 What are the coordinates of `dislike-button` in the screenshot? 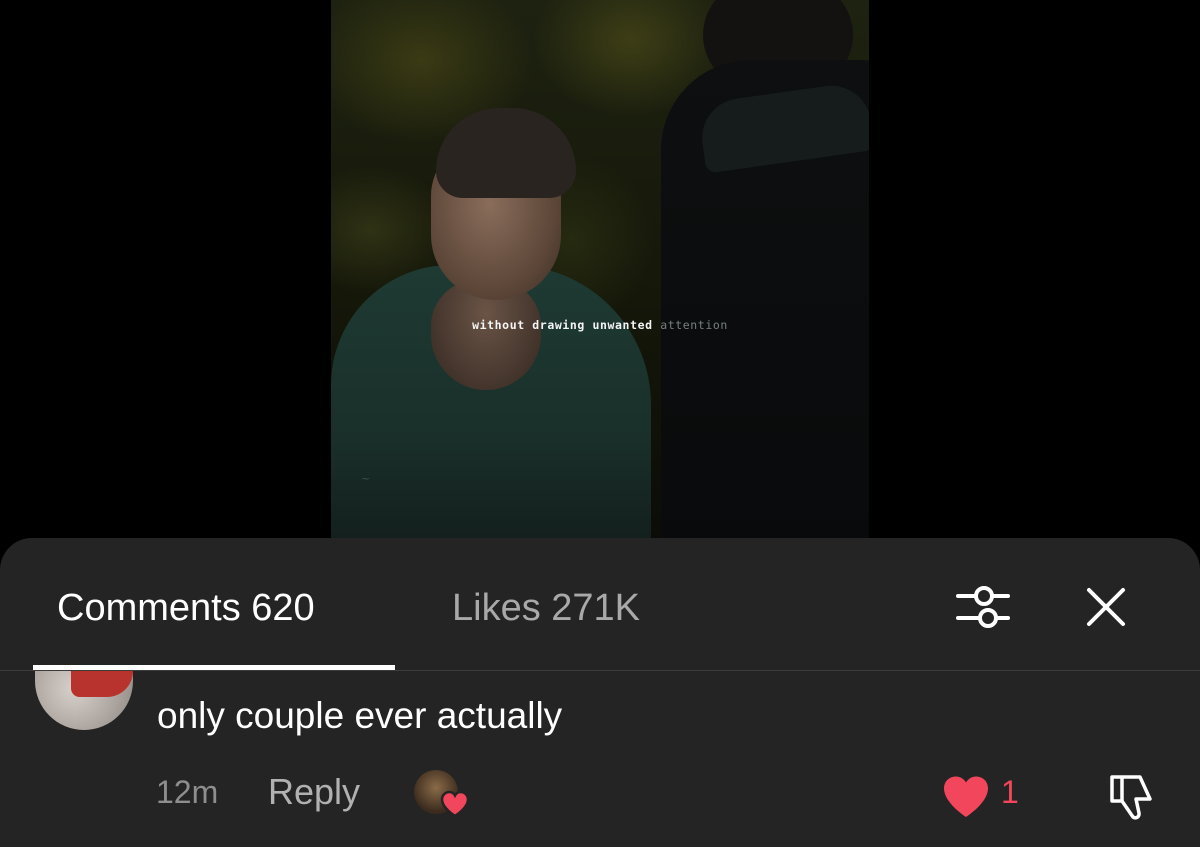 It's located at (1132, 796).